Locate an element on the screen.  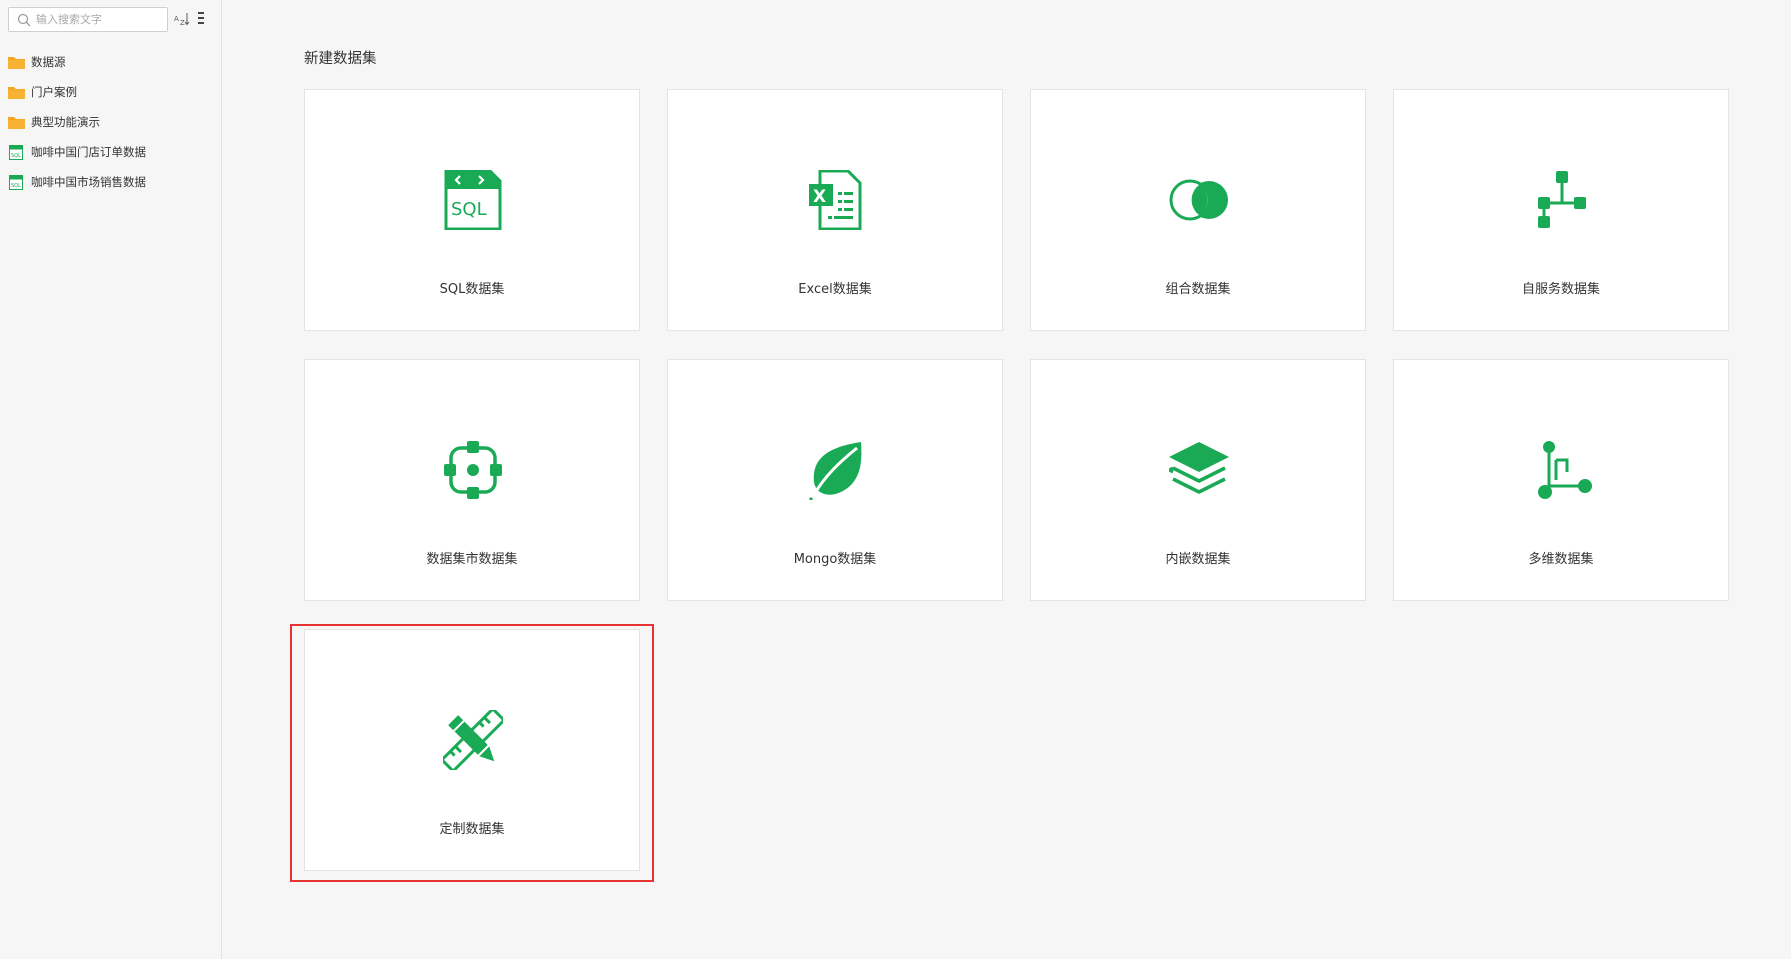
search-box is located at coordinates (88, 19).